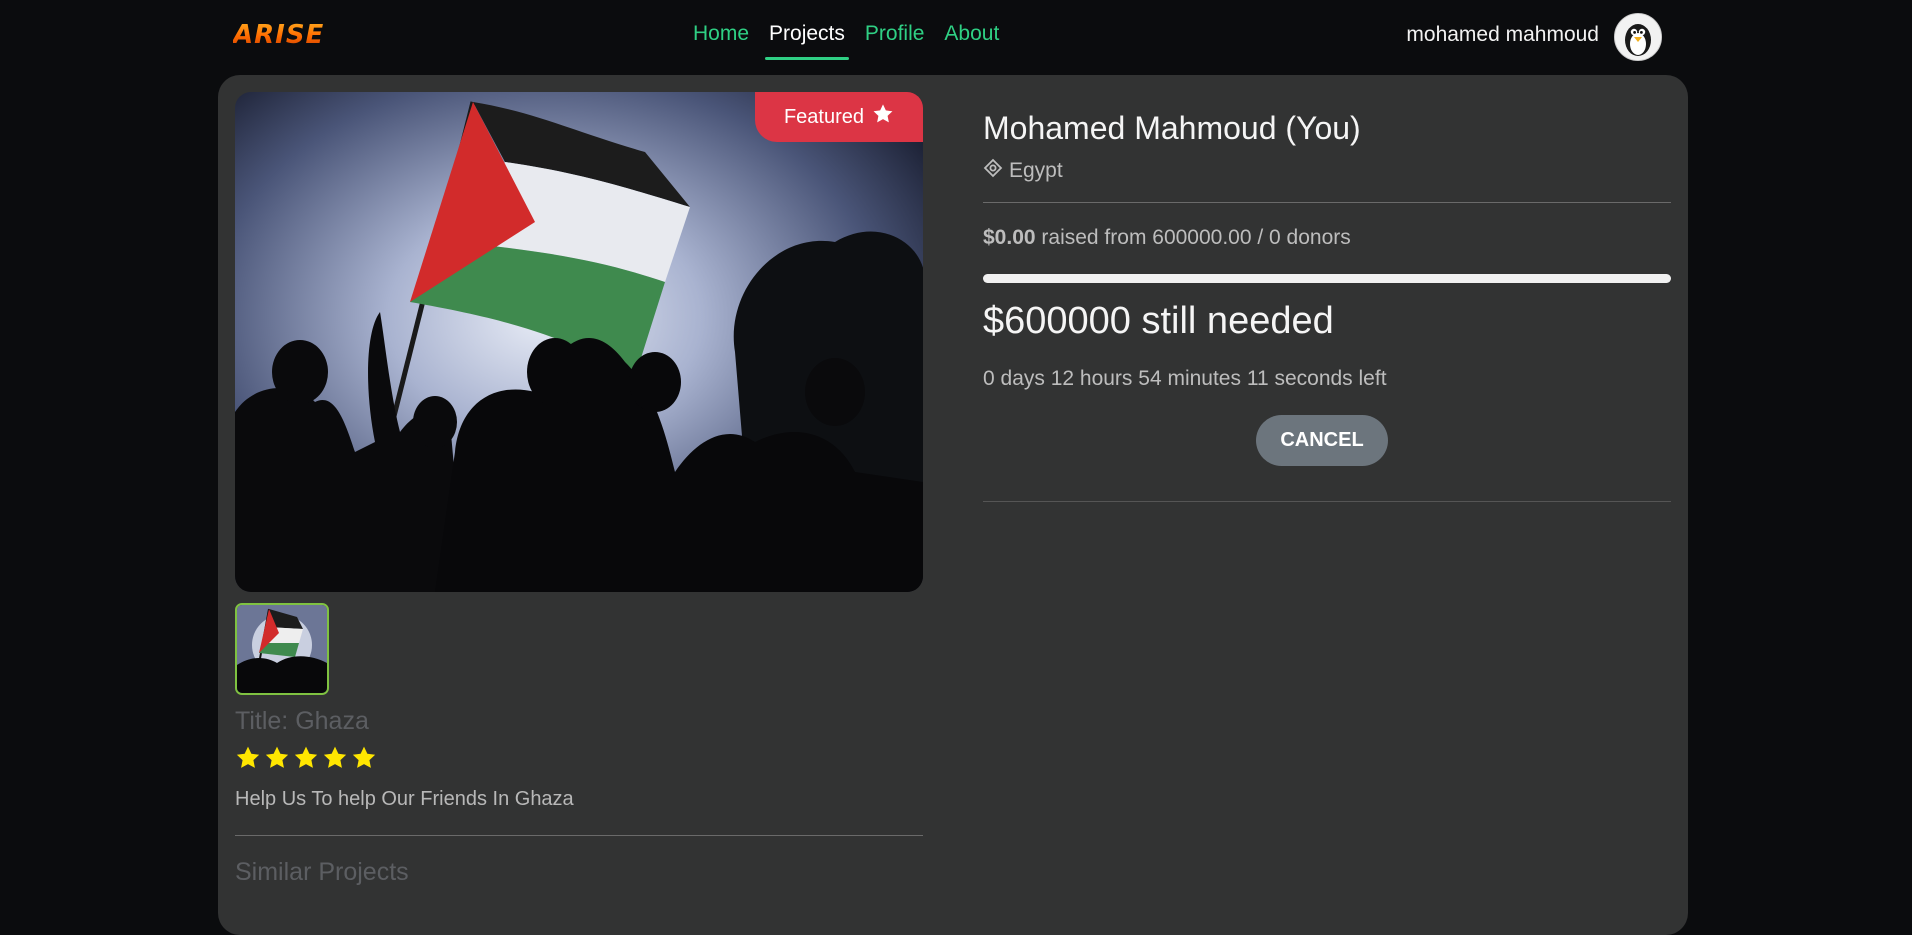 This screenshot has width=1912, height=935. Describe the element at coordinates (404, 799) in the screenshot. I see `project-description: Help Us To help Our Friends In Ghaza` at that location.